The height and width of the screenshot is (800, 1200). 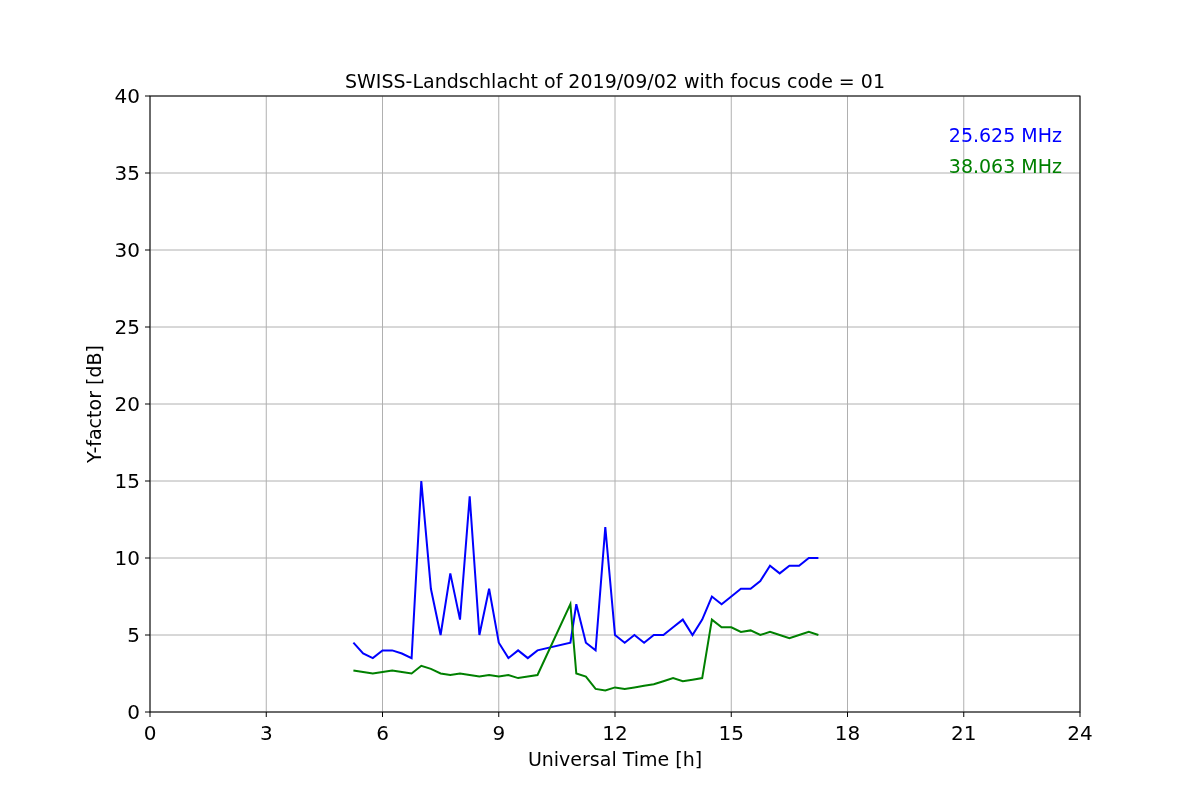 What do you see at coordinates (127, 404) in the screenshot?
I see `y-tick-label: 20` at bounding box center [127, 404].